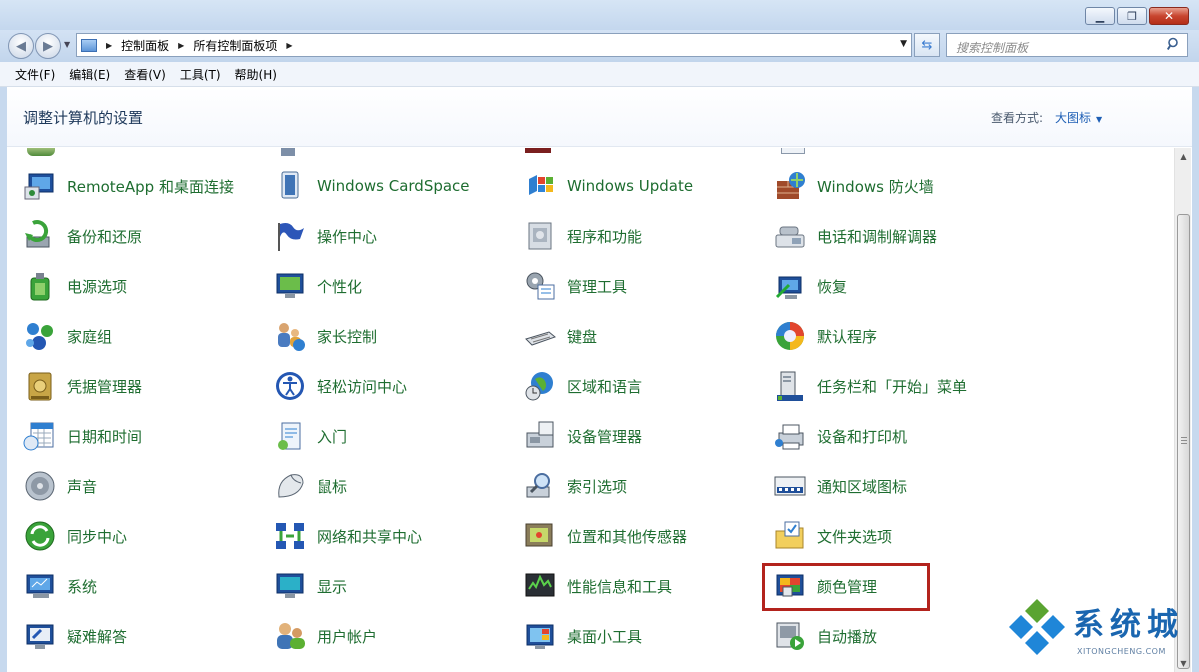 This screenshot has width=1199, height=672. I want to click on control-panel-item: 键盘, so click(645, 336).